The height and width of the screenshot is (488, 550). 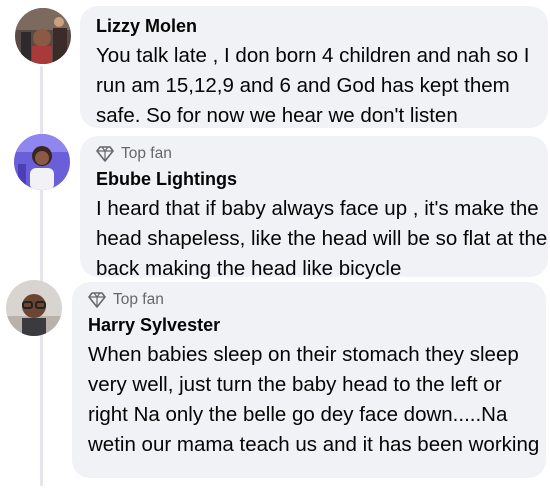 I want to click on thread-line, so click(x=41, y=276).